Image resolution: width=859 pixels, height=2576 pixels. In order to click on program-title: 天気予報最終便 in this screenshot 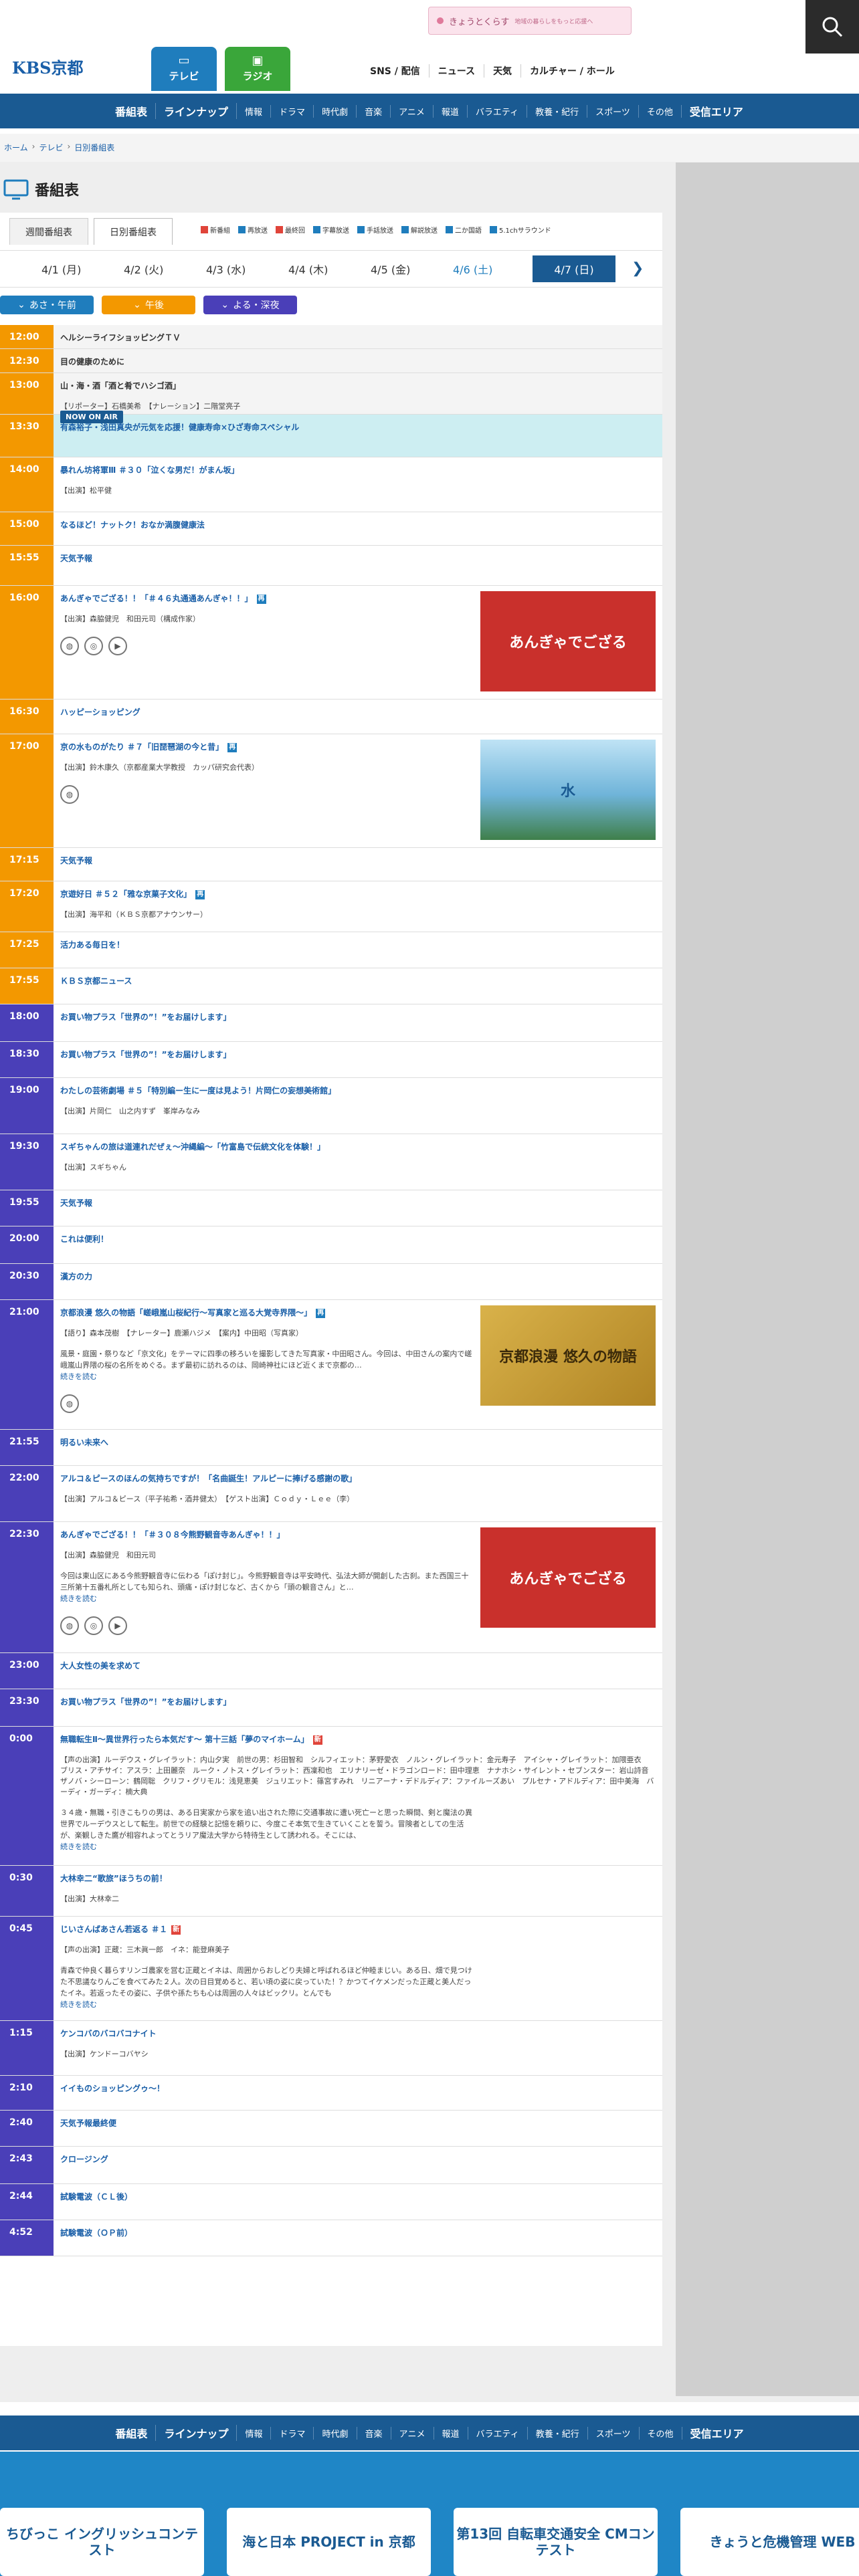, I will do `click(357, 2123)`.